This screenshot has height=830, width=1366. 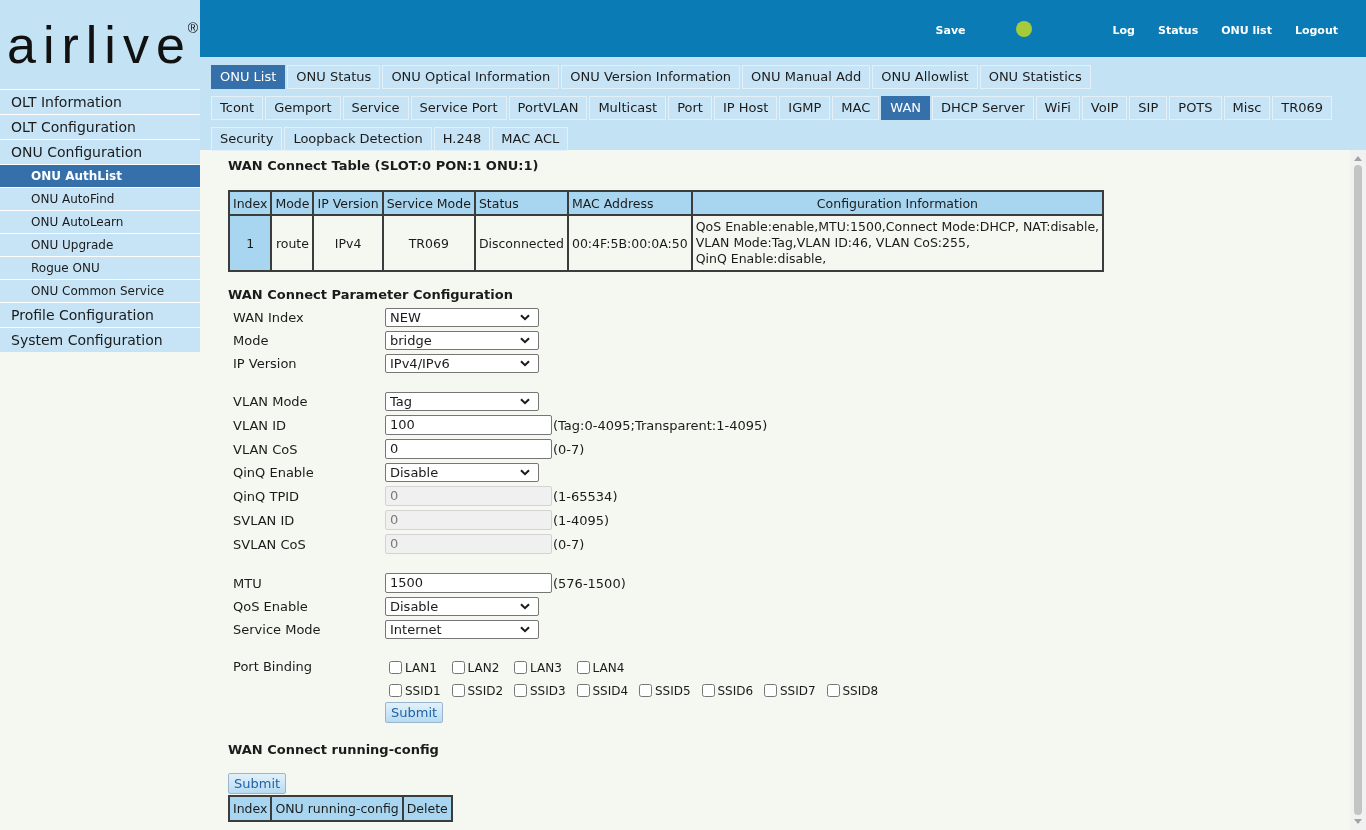 What do you see at coordinates (806, 77) in the screenshot?
I see `tab: ONU Manual Add` at bounding box center [806, 77].